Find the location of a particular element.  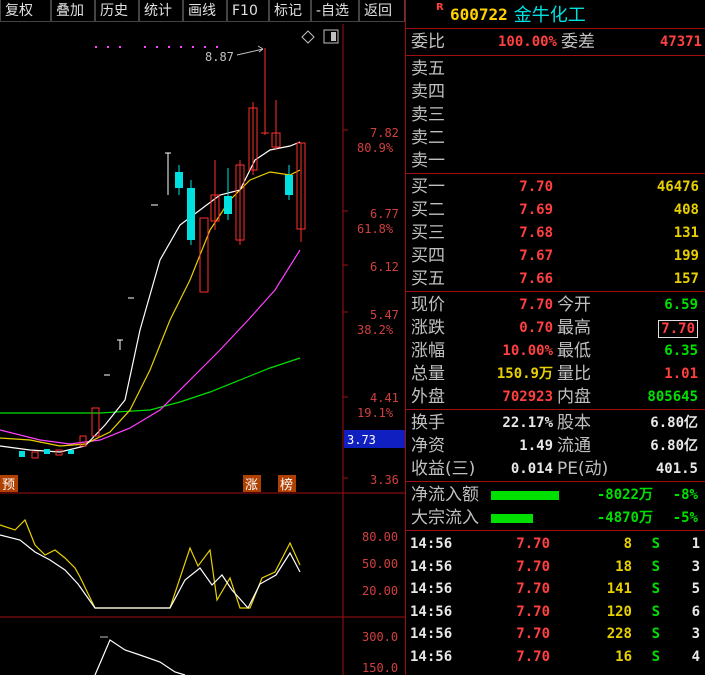

order-ratio-value: 100.00% is located at coordinates (527, 42).